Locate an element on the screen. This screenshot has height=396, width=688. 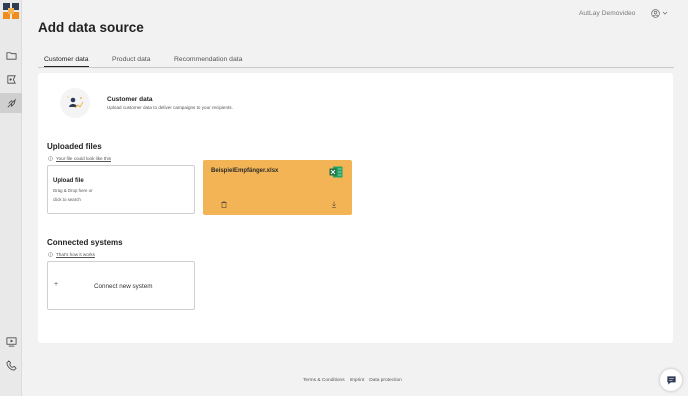
chat-button is located at coordinates (671, 380).